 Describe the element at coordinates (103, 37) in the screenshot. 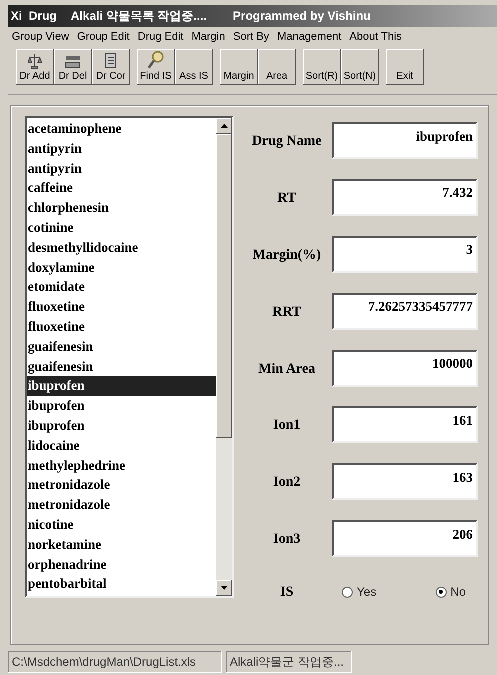

I see `menu-item: Group Edit` at that location.